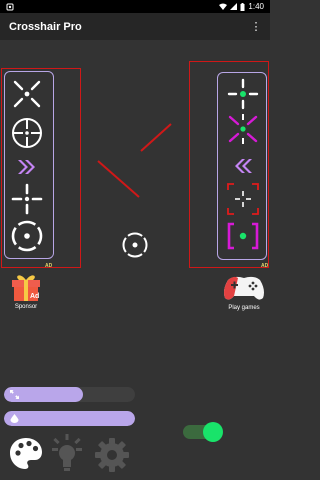 This screenshot has height=480, width=320. Describe the element at coordinates (265, 266) in the screenshot. I see `right-ad-tag: AD` at that location.